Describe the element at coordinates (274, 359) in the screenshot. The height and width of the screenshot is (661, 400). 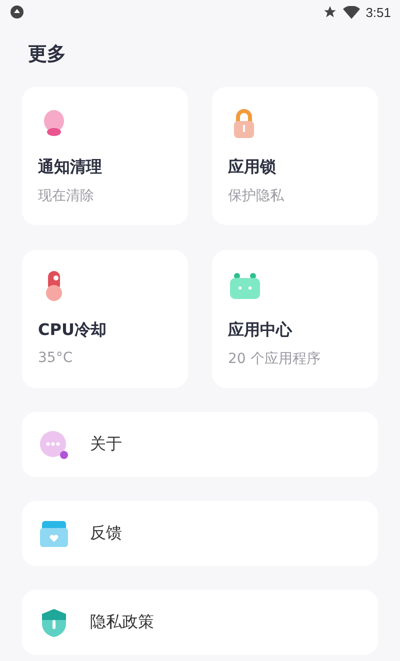
I see `card-subtitle: 20 个应用程序` at that location.